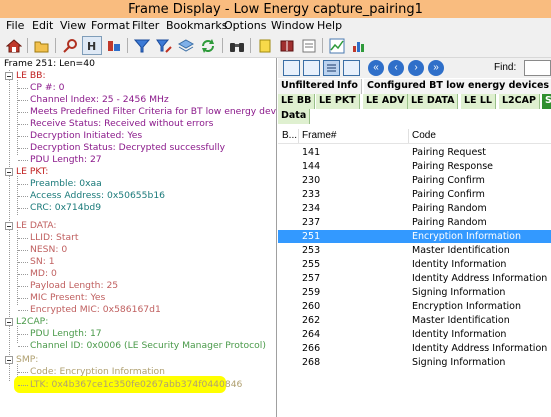 This screenshot has width=551, height=417. Describe the element at coordinates (396, 68) in the screenshot. I see `prev-frame-icon: ‹` at that location.